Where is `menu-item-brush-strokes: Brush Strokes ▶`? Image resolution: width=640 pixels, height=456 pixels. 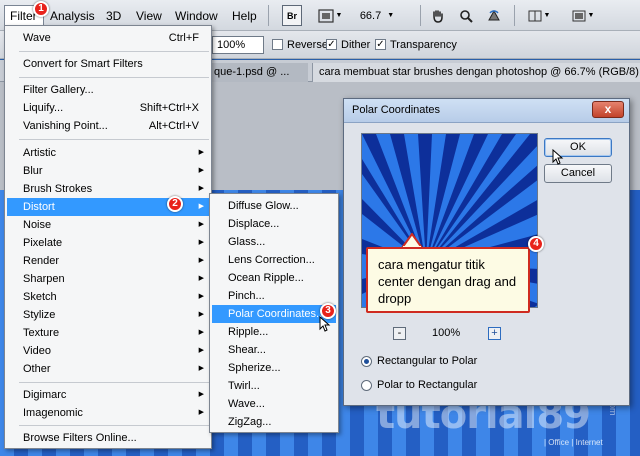 menu-item-brush-strokes: Brush Strokes ▶ is located at coordinates (108, 189).